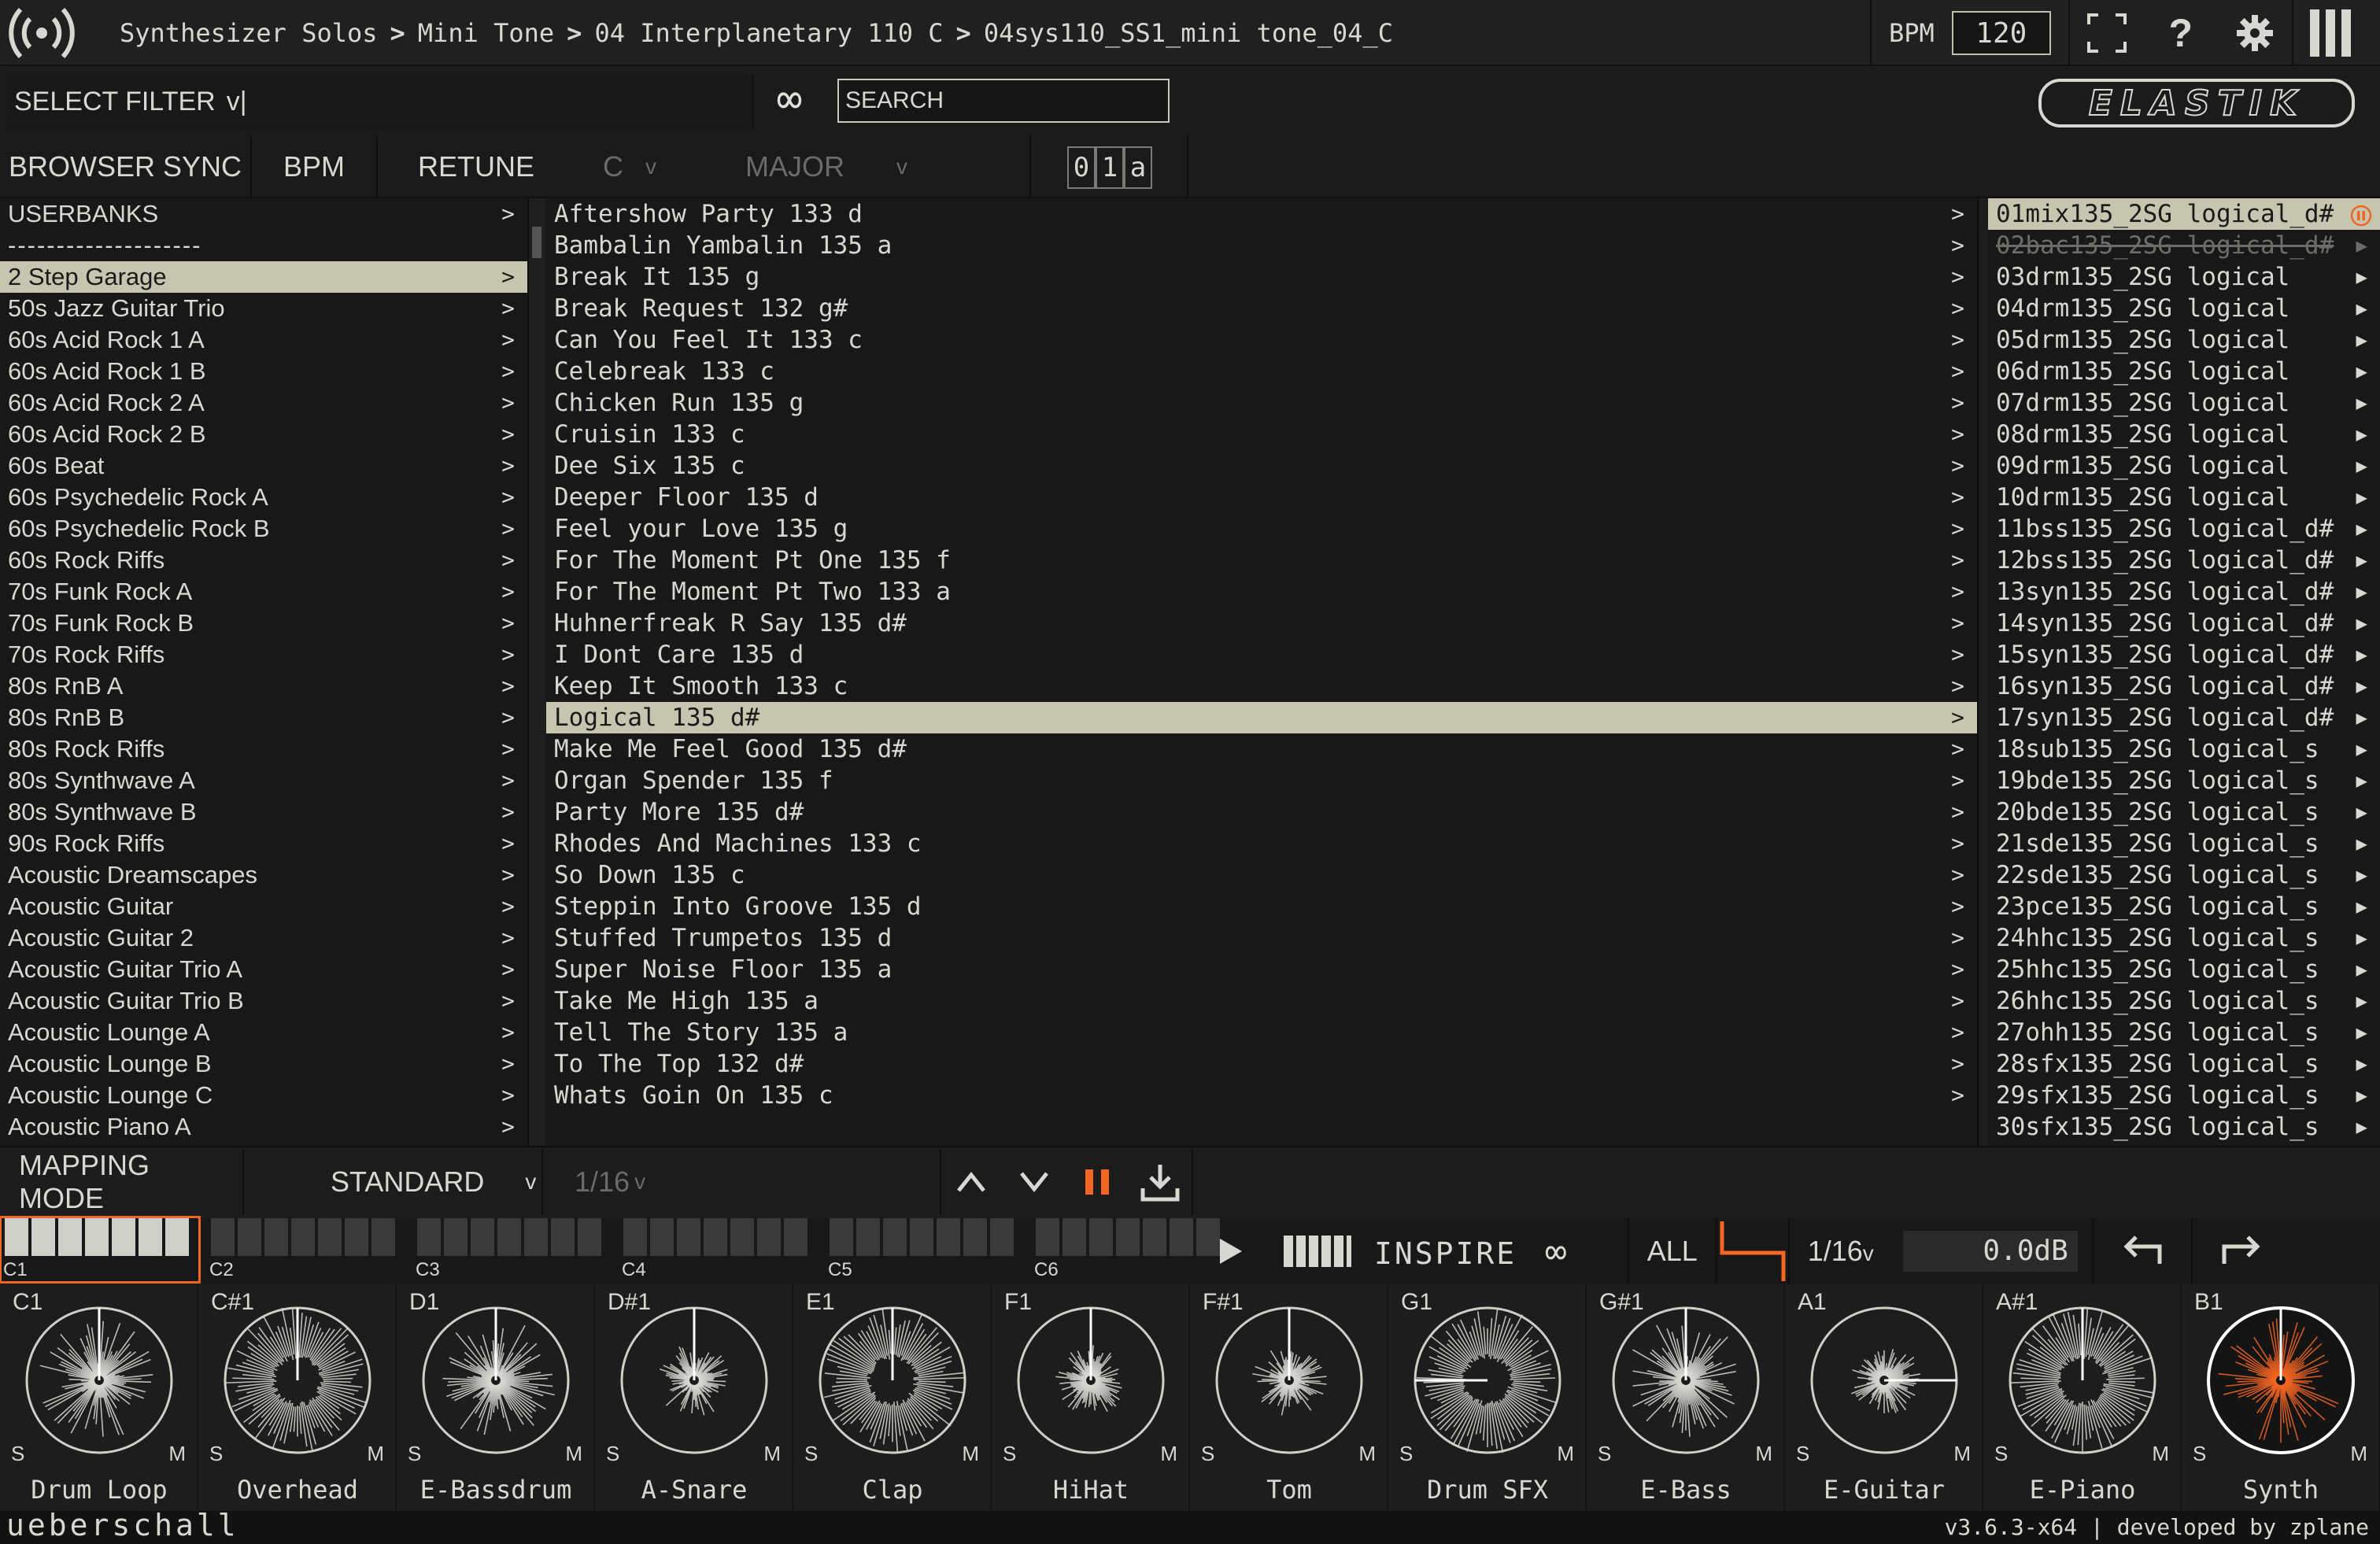  What do you see at coordinates (1686, 1397) in the screenshot?
I see `sample-pad: G#1 S M E-Bass` at bounding box center [1686, 1397].